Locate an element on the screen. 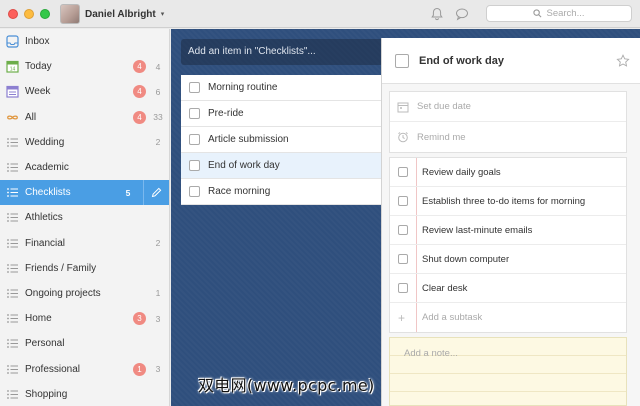 The width and height of the screenshot is (640, 406). subtask-row: Review last-minute emails is located at coordinates (508, 230).